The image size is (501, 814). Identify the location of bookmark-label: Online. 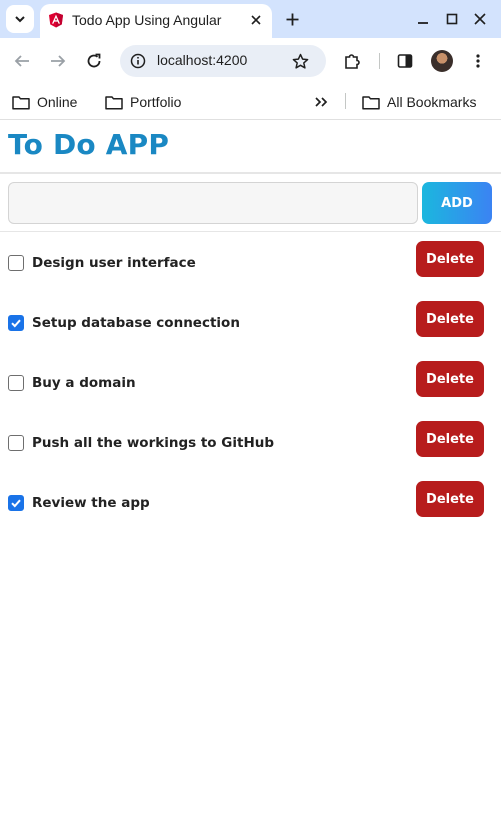
(57, 102).